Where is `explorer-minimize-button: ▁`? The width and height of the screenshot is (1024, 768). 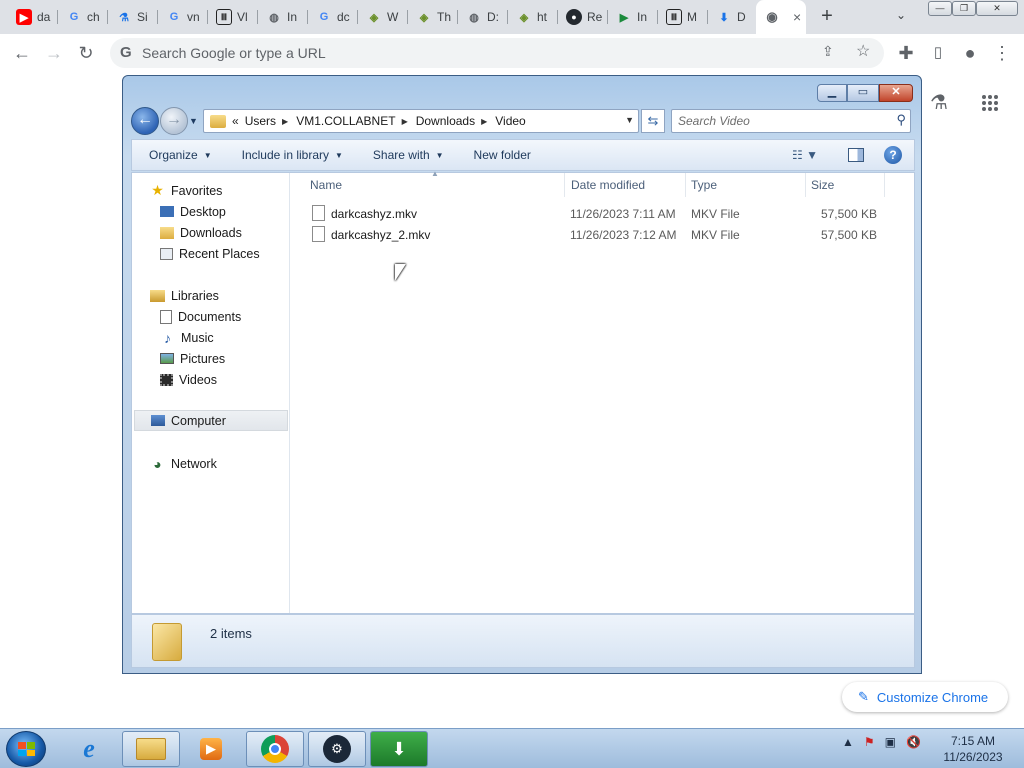
explorer-minimize-button: ▁ is located at coordinates (832, 93).